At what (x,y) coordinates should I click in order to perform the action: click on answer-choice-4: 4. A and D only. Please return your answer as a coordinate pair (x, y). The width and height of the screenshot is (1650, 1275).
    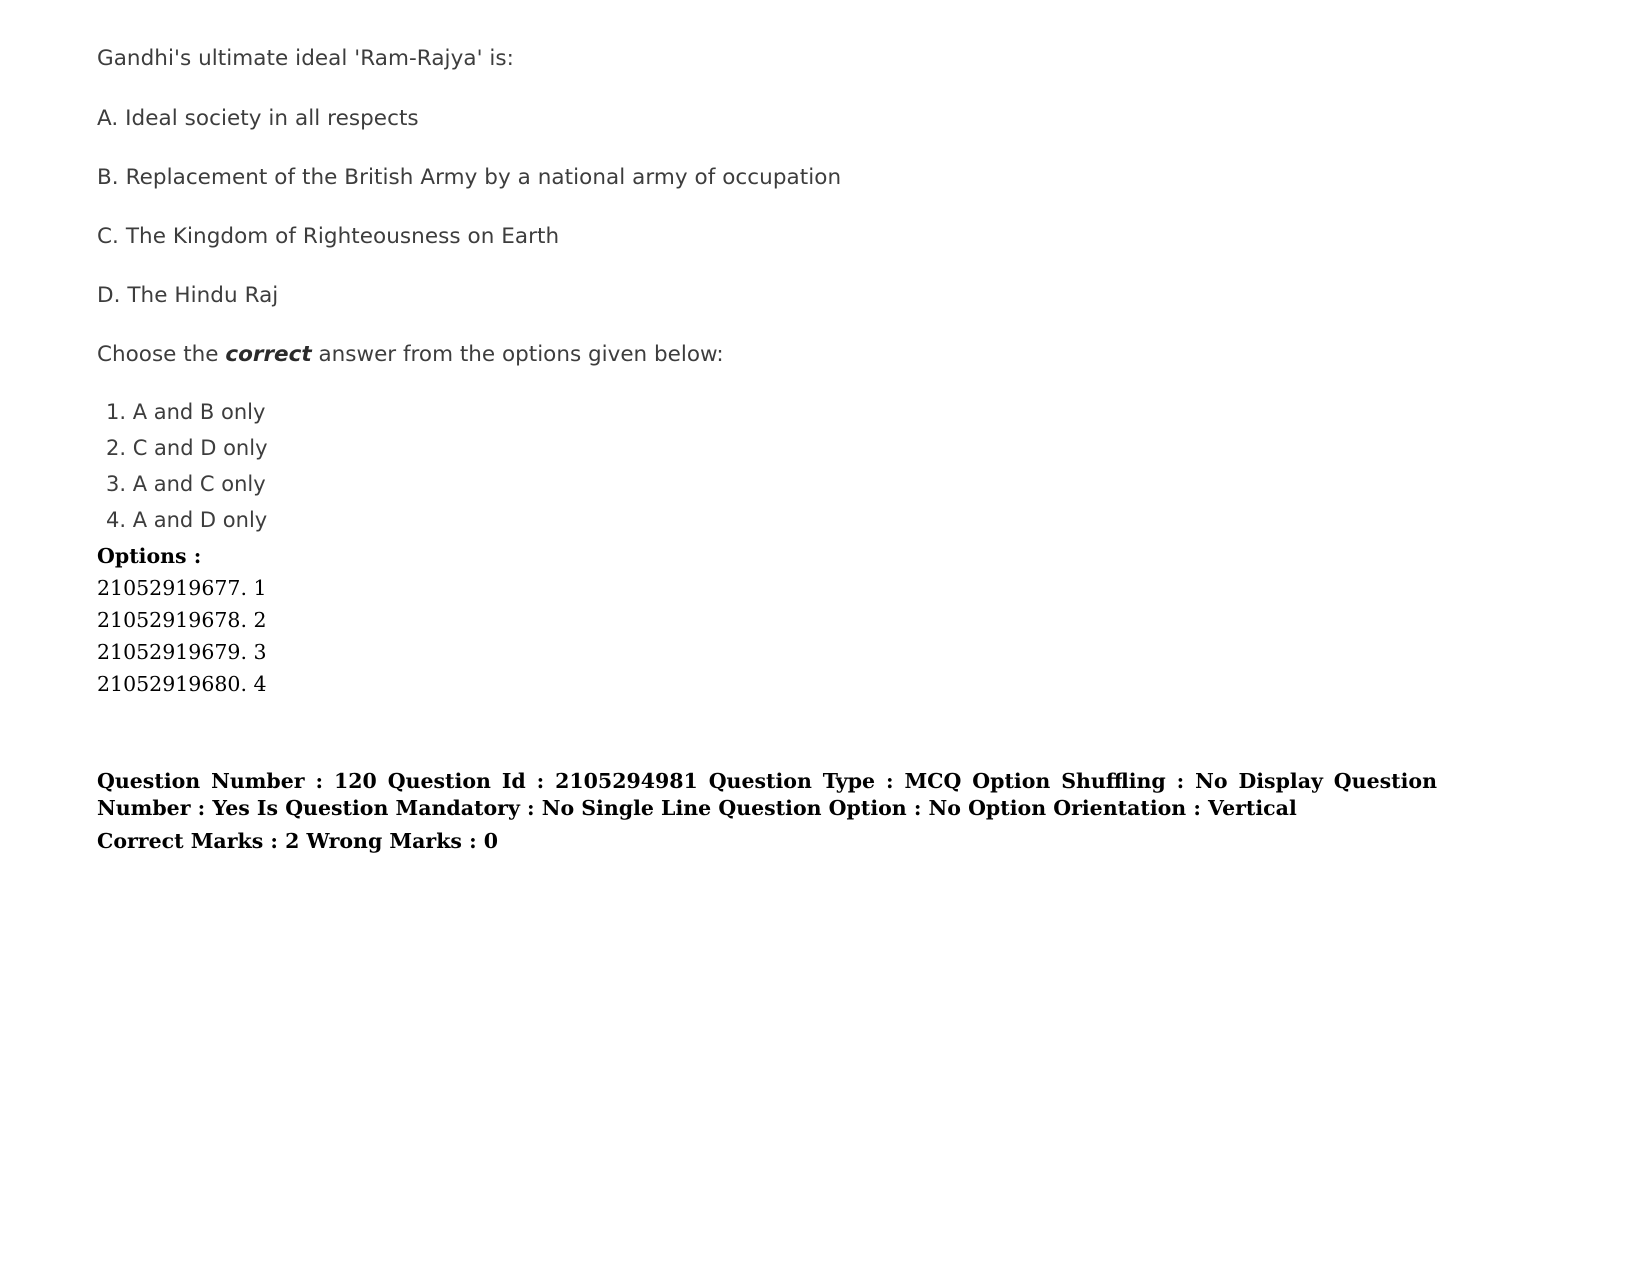
    Looking at the image, I should click on (827, 520).